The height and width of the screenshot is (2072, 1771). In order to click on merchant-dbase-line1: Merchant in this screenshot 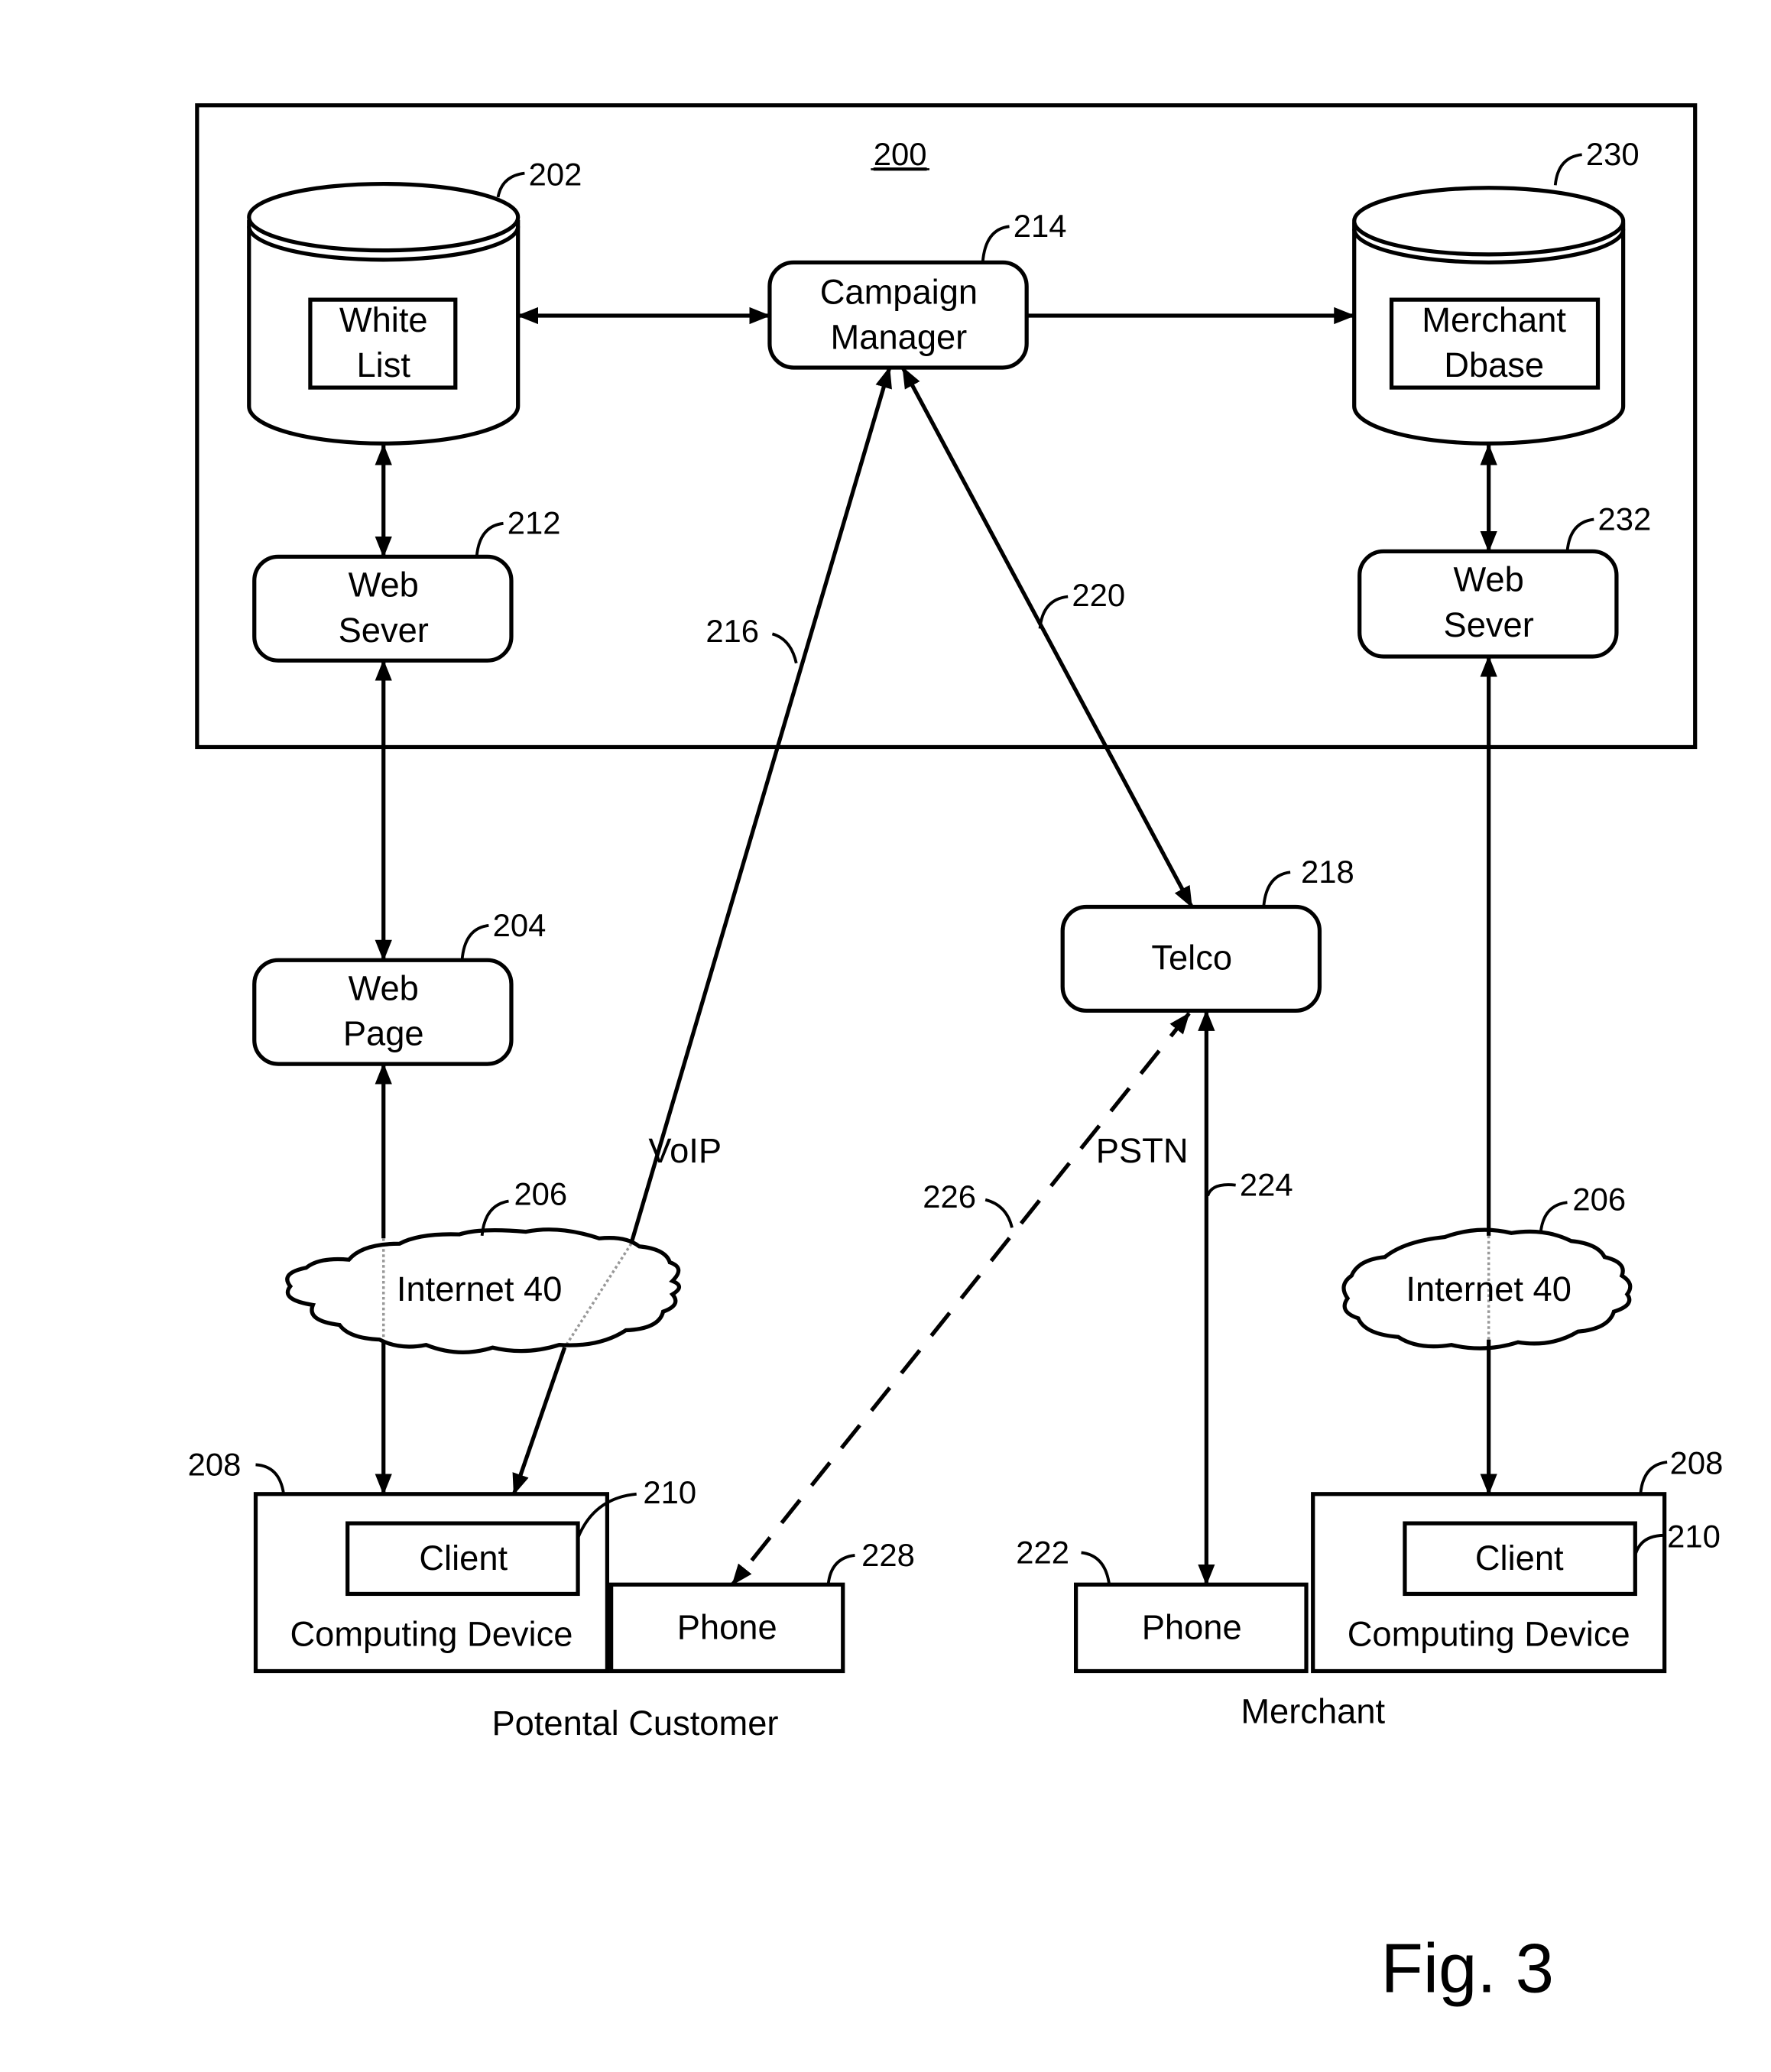, I will do `click(1494, 319)`.